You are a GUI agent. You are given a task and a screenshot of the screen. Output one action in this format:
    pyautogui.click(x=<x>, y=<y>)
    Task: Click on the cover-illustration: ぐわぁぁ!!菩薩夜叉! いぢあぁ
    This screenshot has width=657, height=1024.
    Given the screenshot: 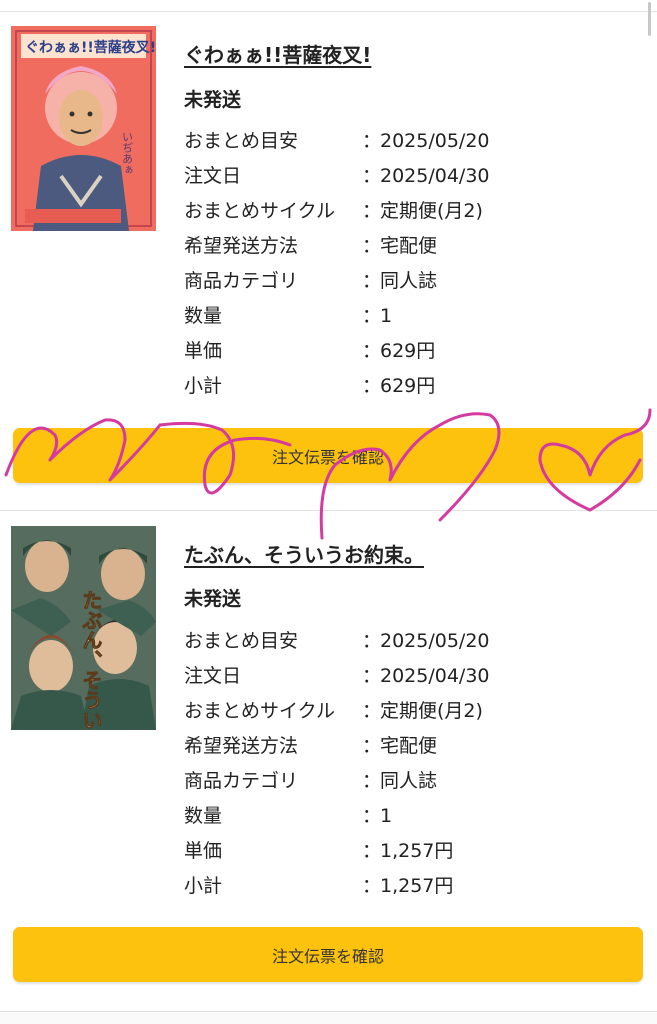 What is the action you would take?
    pyautogui.click(x=83, y=128)
    